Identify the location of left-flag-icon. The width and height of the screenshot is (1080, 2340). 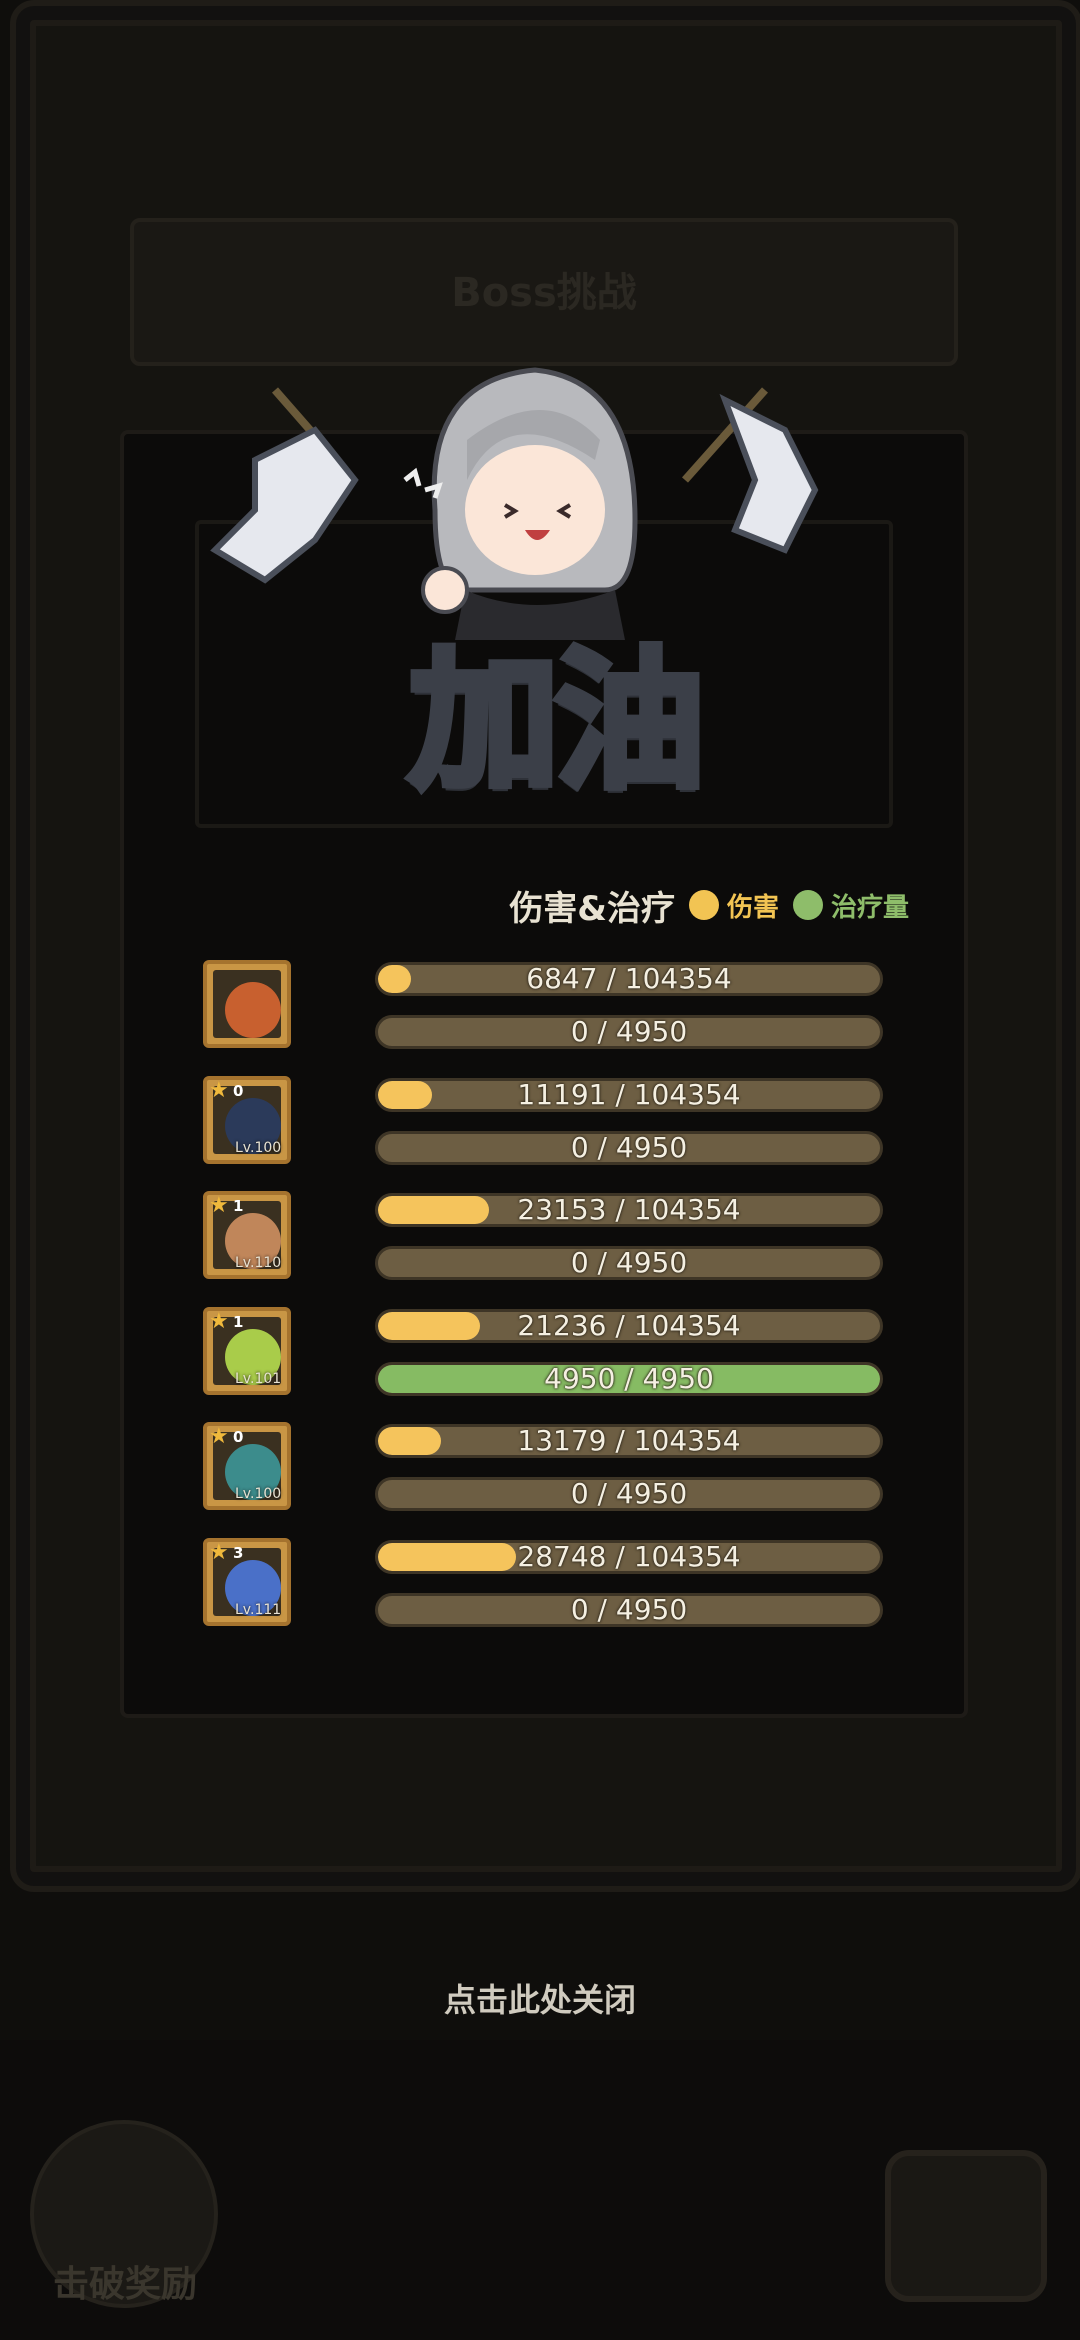
(284, 505).